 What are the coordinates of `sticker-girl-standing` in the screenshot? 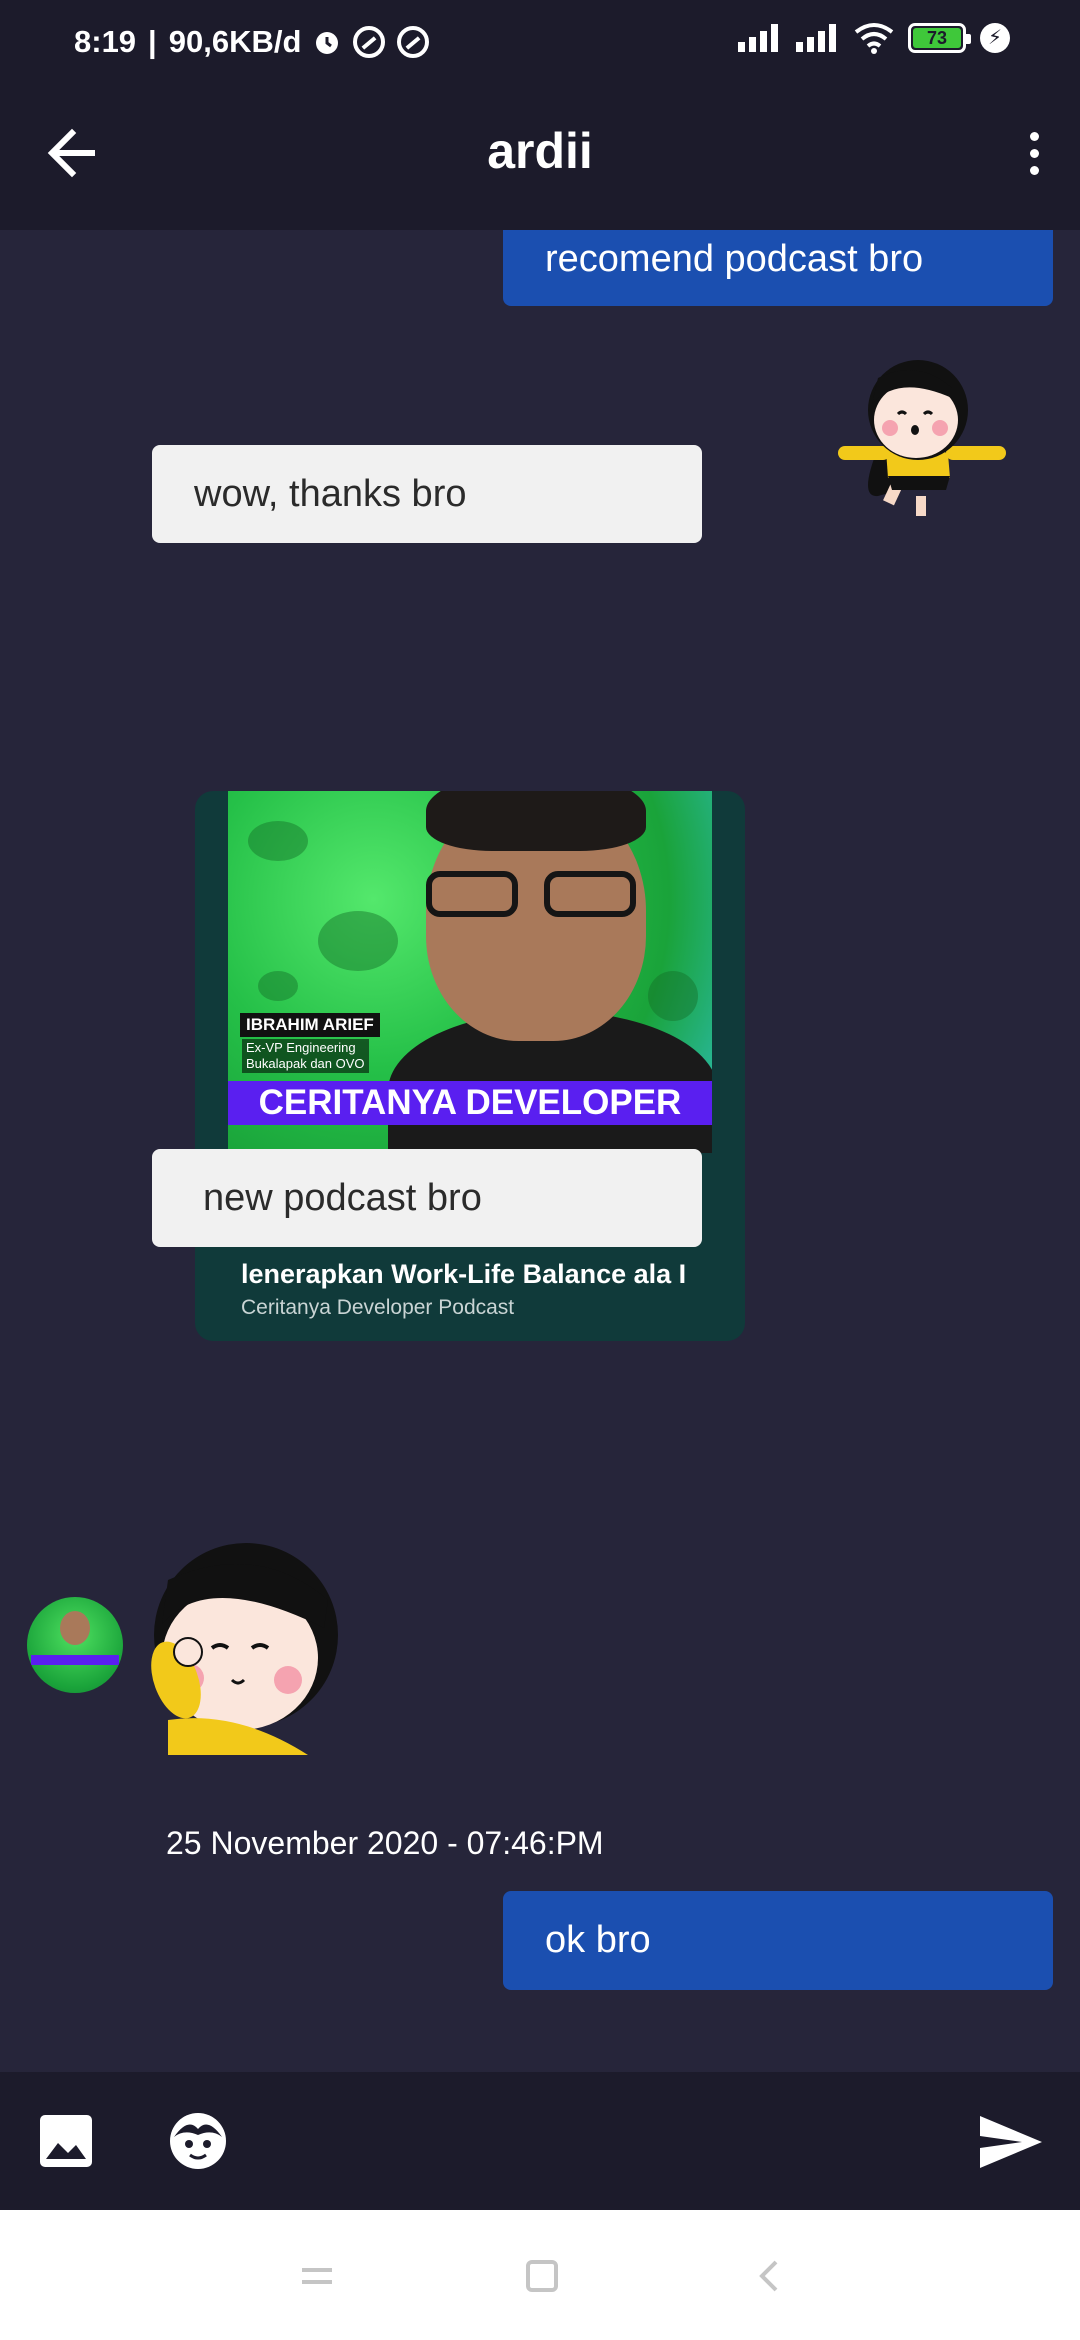 It's located at (925, 434).